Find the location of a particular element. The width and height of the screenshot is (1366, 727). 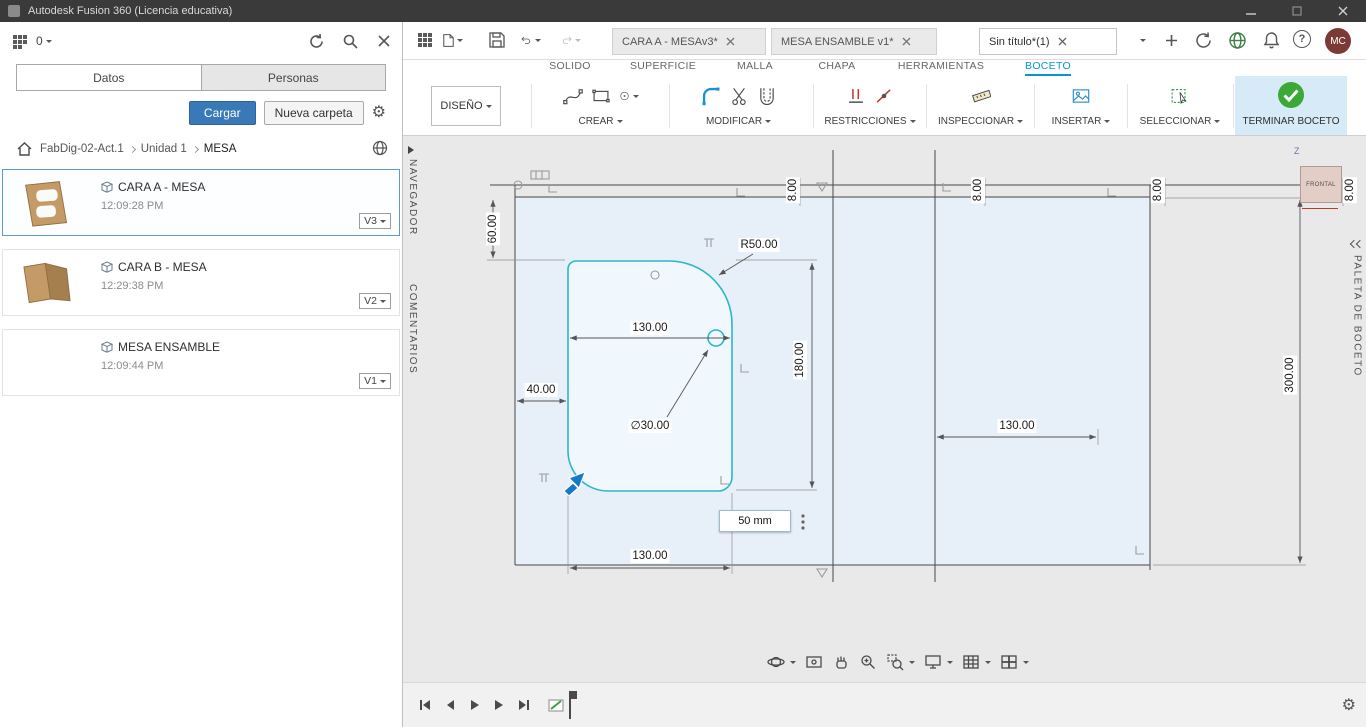

dim-130-bottom: 130.00 is located at coordinates (650, 556).